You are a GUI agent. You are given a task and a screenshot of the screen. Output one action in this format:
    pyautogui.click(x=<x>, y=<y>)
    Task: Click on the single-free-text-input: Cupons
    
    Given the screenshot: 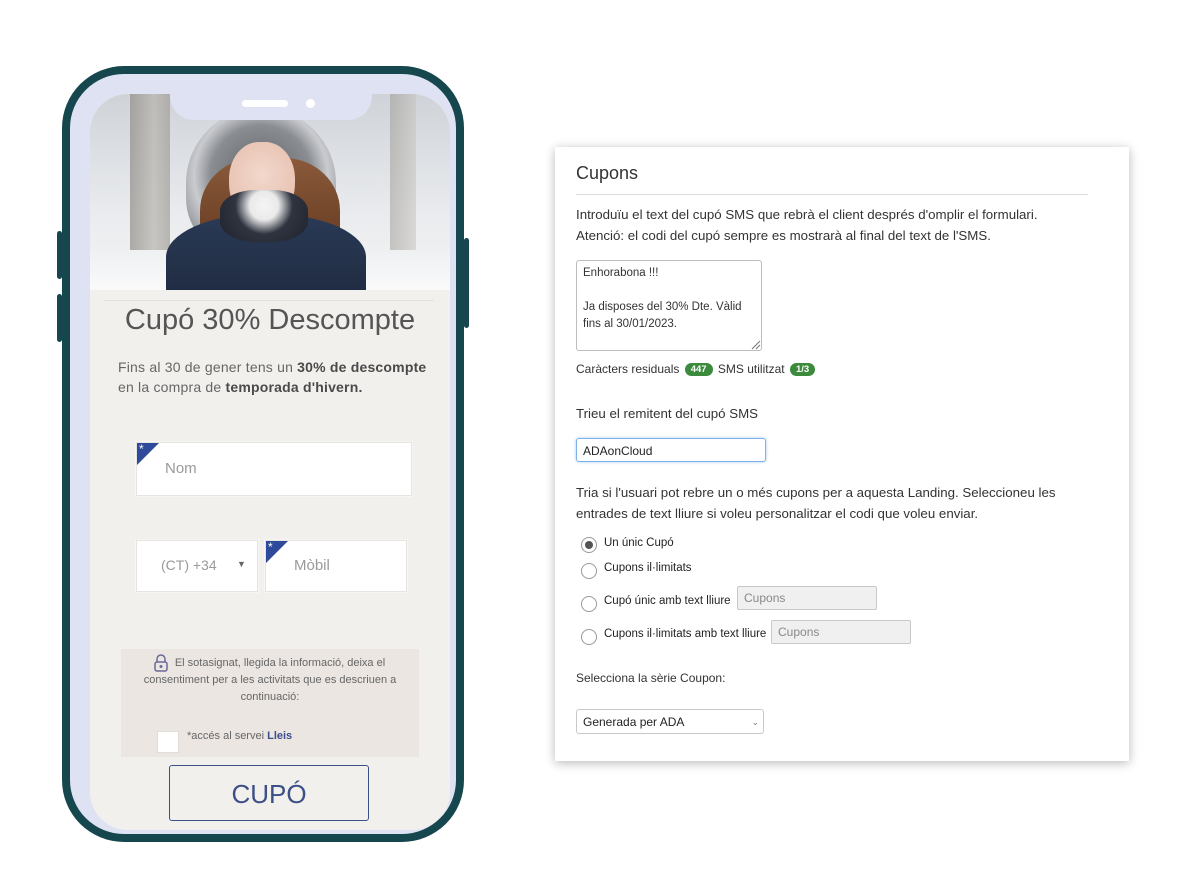 What is the action you would take?
    pyautogui.click(x=807, y=598)
    